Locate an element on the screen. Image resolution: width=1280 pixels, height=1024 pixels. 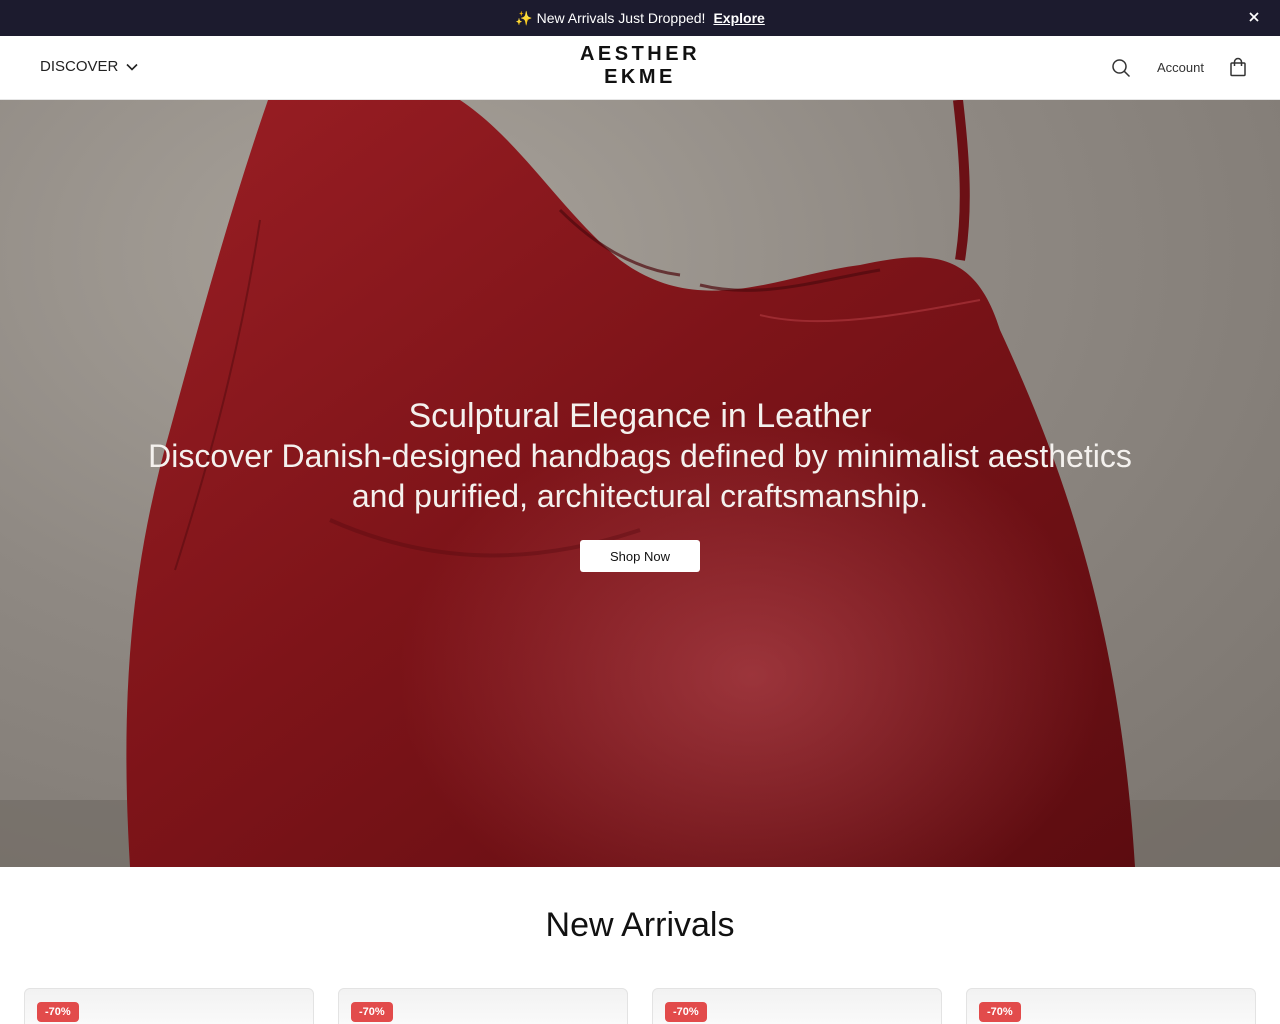
chevron-down-icon is located at coordinates (132, 67).